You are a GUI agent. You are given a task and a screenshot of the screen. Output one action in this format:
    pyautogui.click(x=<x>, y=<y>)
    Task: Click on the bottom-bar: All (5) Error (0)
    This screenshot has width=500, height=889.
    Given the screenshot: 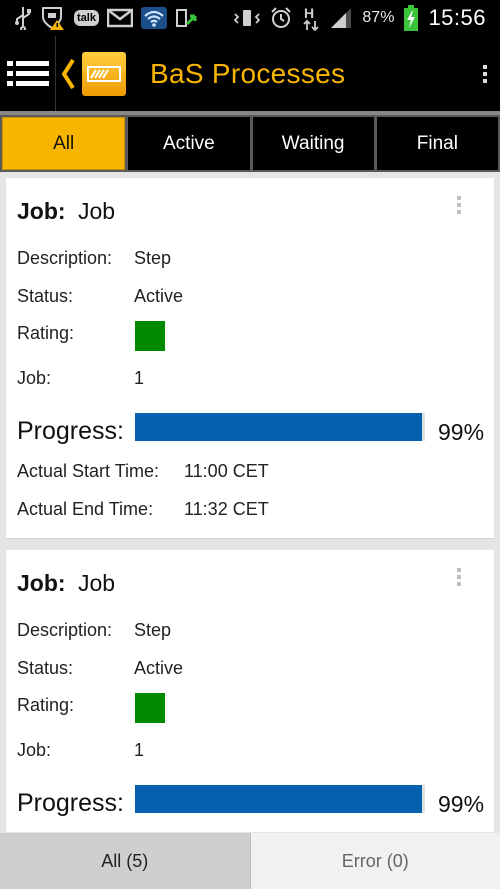 What is the action you would take?
    pyautogui.click(x=250, y=861)
    